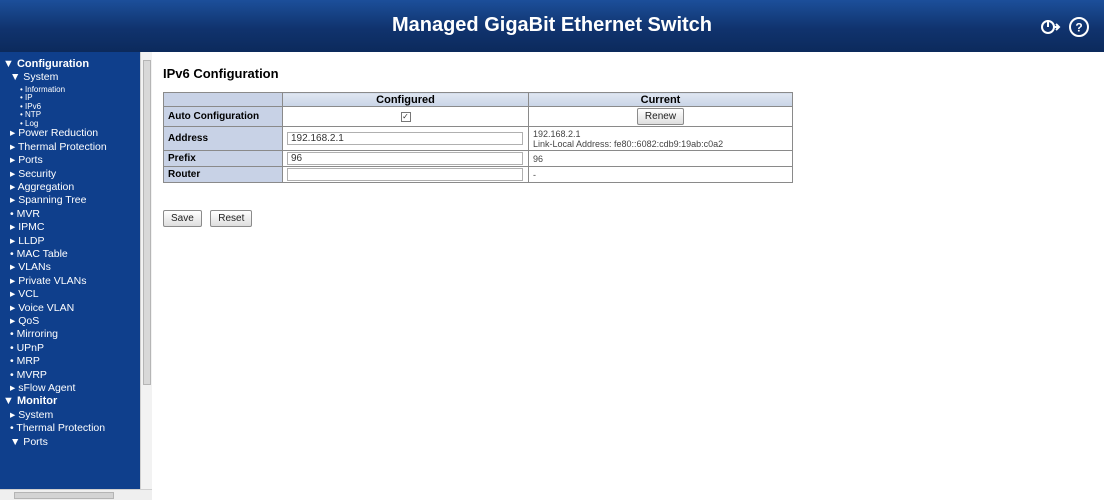  I want to click on sidebar-item-29: • Thermal Protection, so click(57, 428).